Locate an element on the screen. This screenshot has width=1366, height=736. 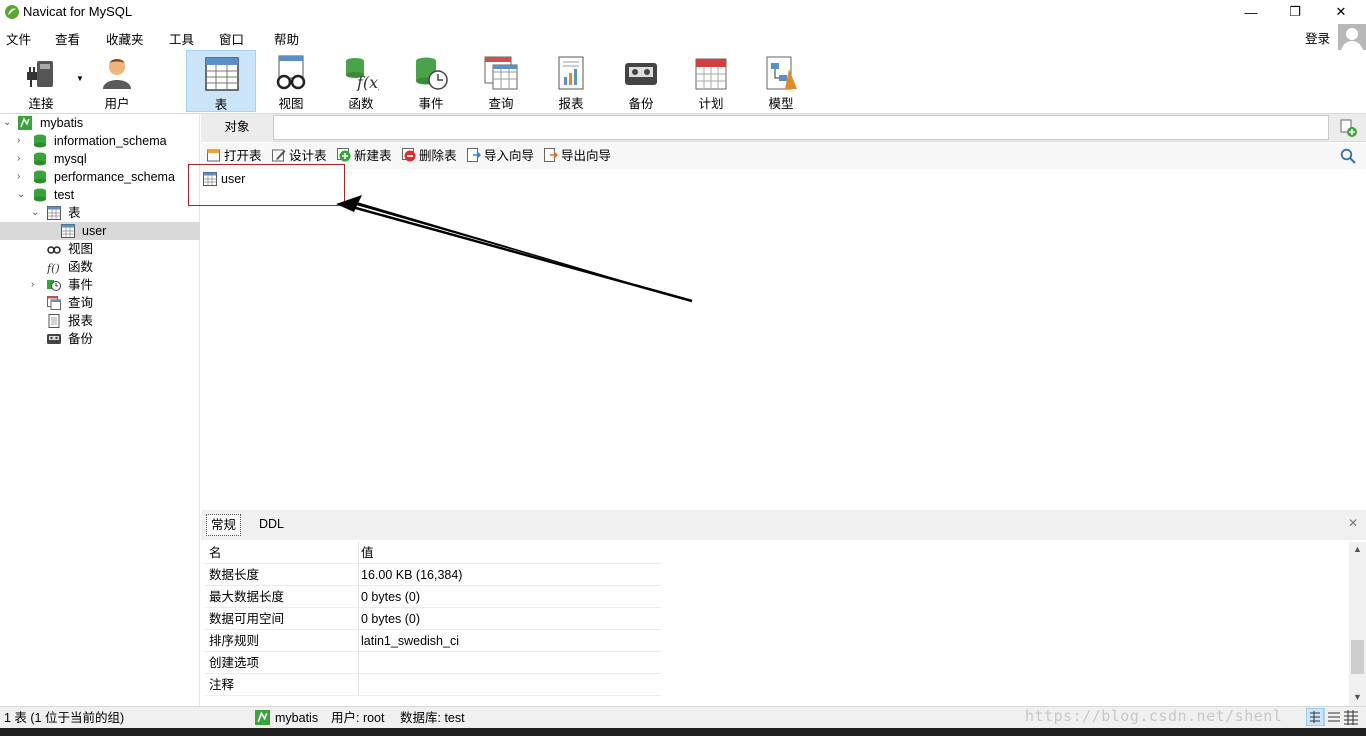
toolbar-report-button: 报表 is located at coordinates (571, 81).